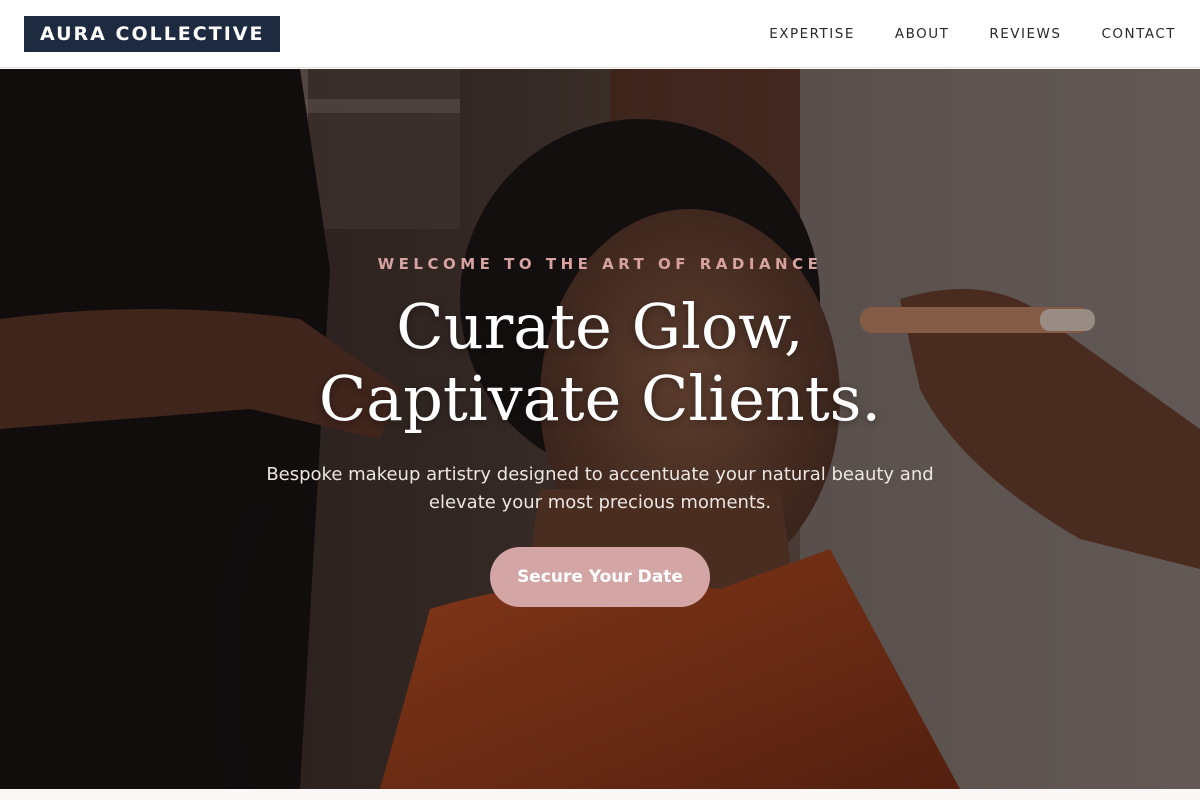 The height and width of the screenshot is (800, 1200). Describe the element at coordinates (600, 794) in the screenshot. I see `bottom-strip` at that location.